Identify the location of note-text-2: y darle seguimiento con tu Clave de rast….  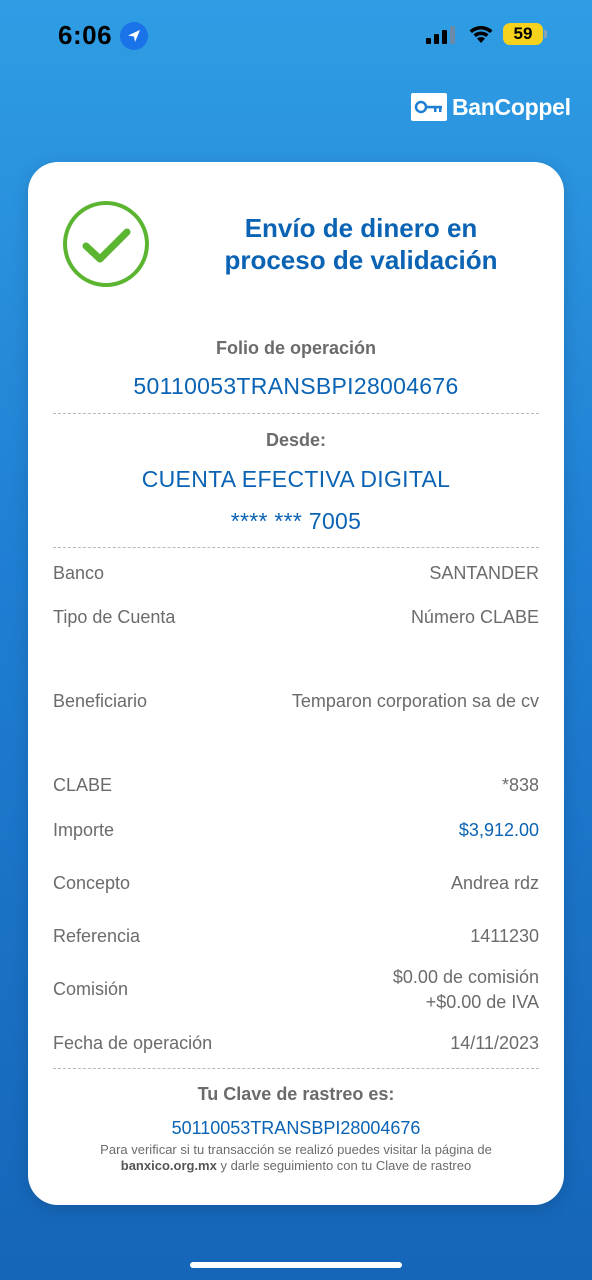
(346, 1165).